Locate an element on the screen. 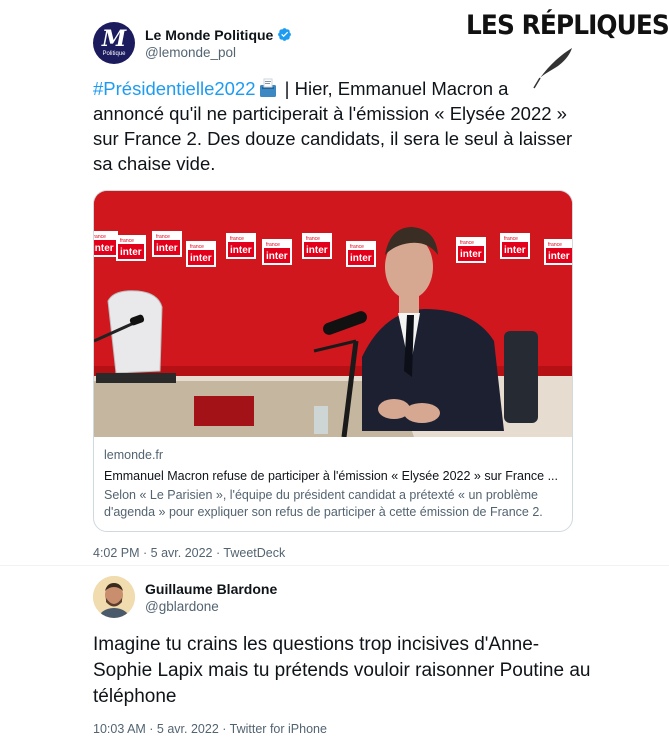 The image size is (669, 748). display-name-text: Le Monde Politique is located at coordinates (209, 35).